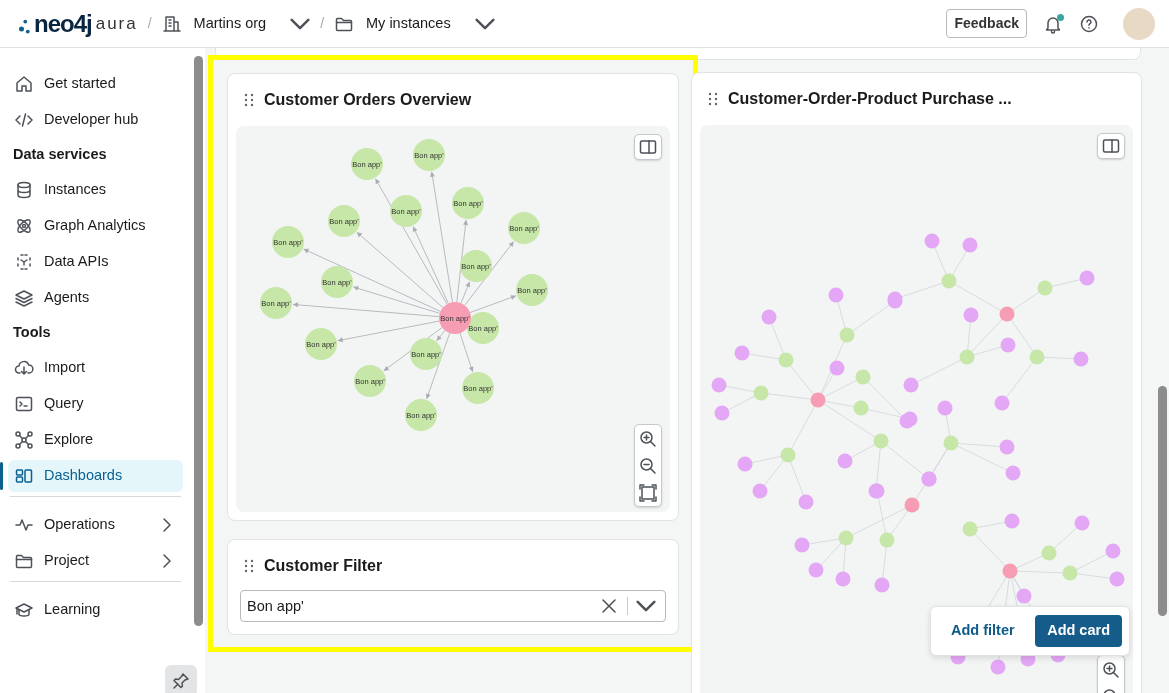 Image resolution: width=1169 pixels, height=693 pixels. I want to click on sidebar-item: Get started, so click(95, 84).